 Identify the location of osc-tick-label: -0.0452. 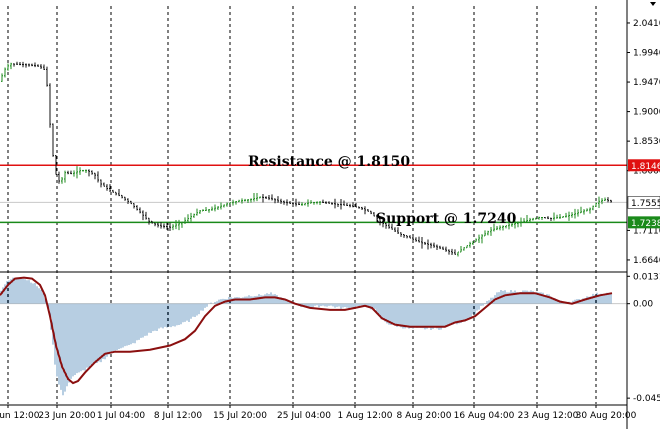
(646, 399).